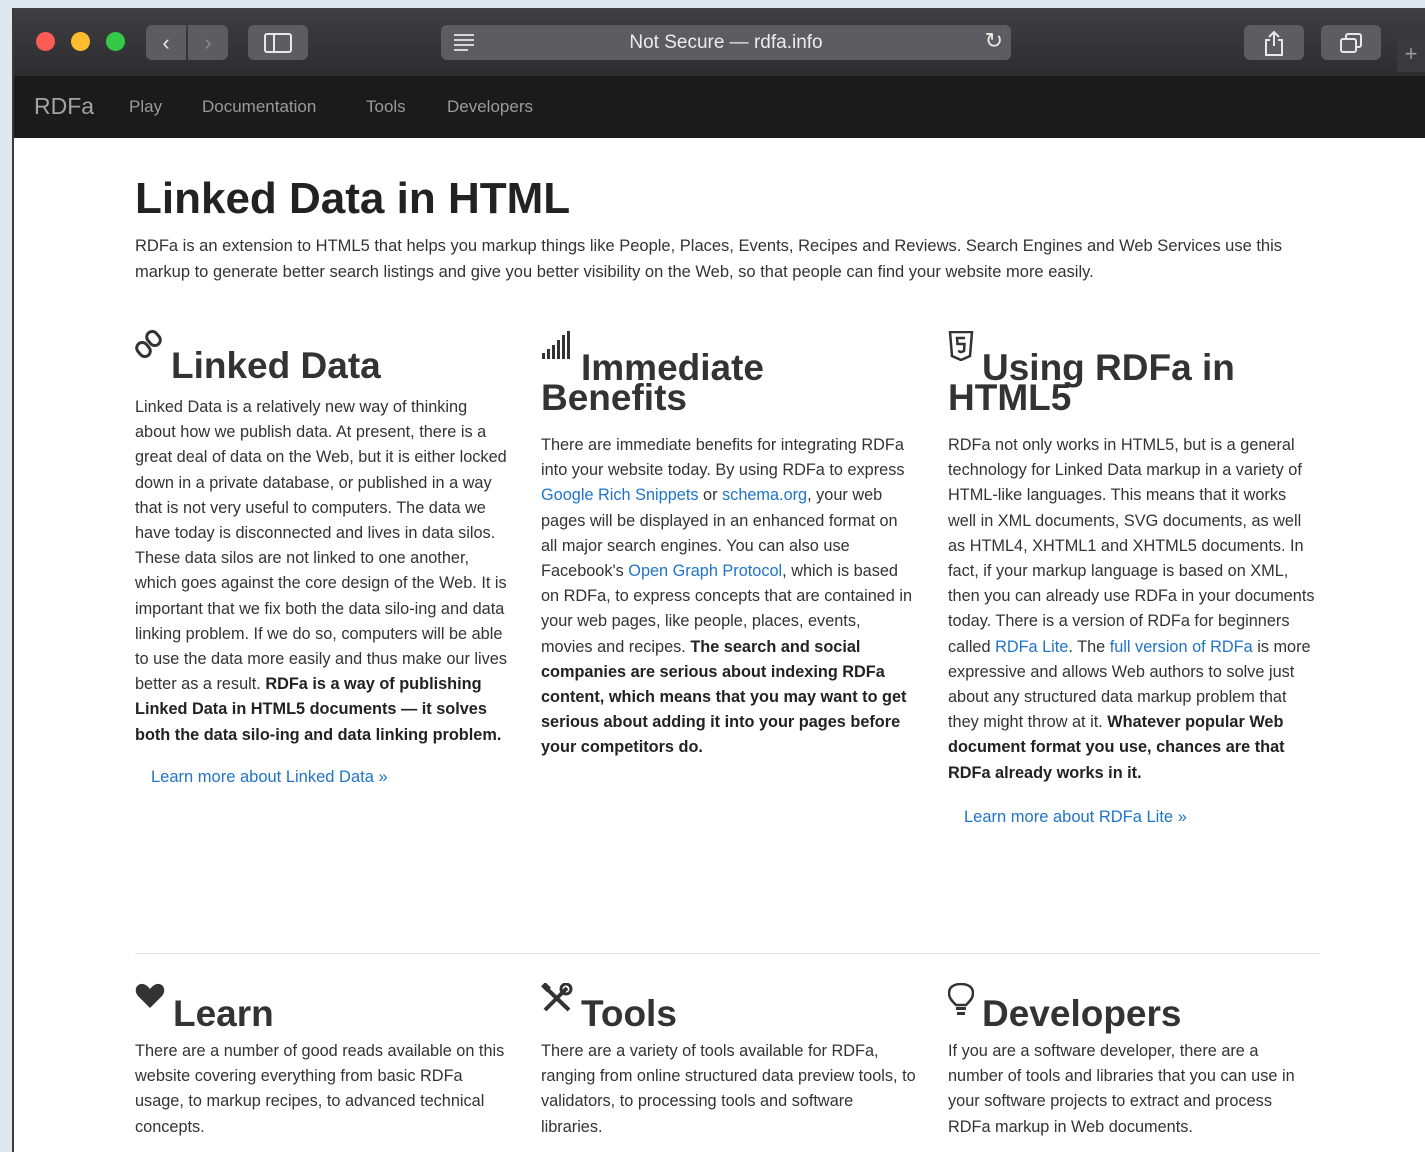  I want to click on back-button: ‹, so click(166, 42).